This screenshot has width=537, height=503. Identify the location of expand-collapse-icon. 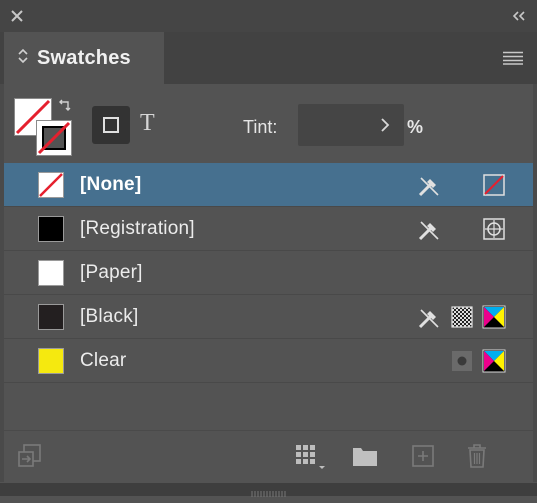
(23, 58).